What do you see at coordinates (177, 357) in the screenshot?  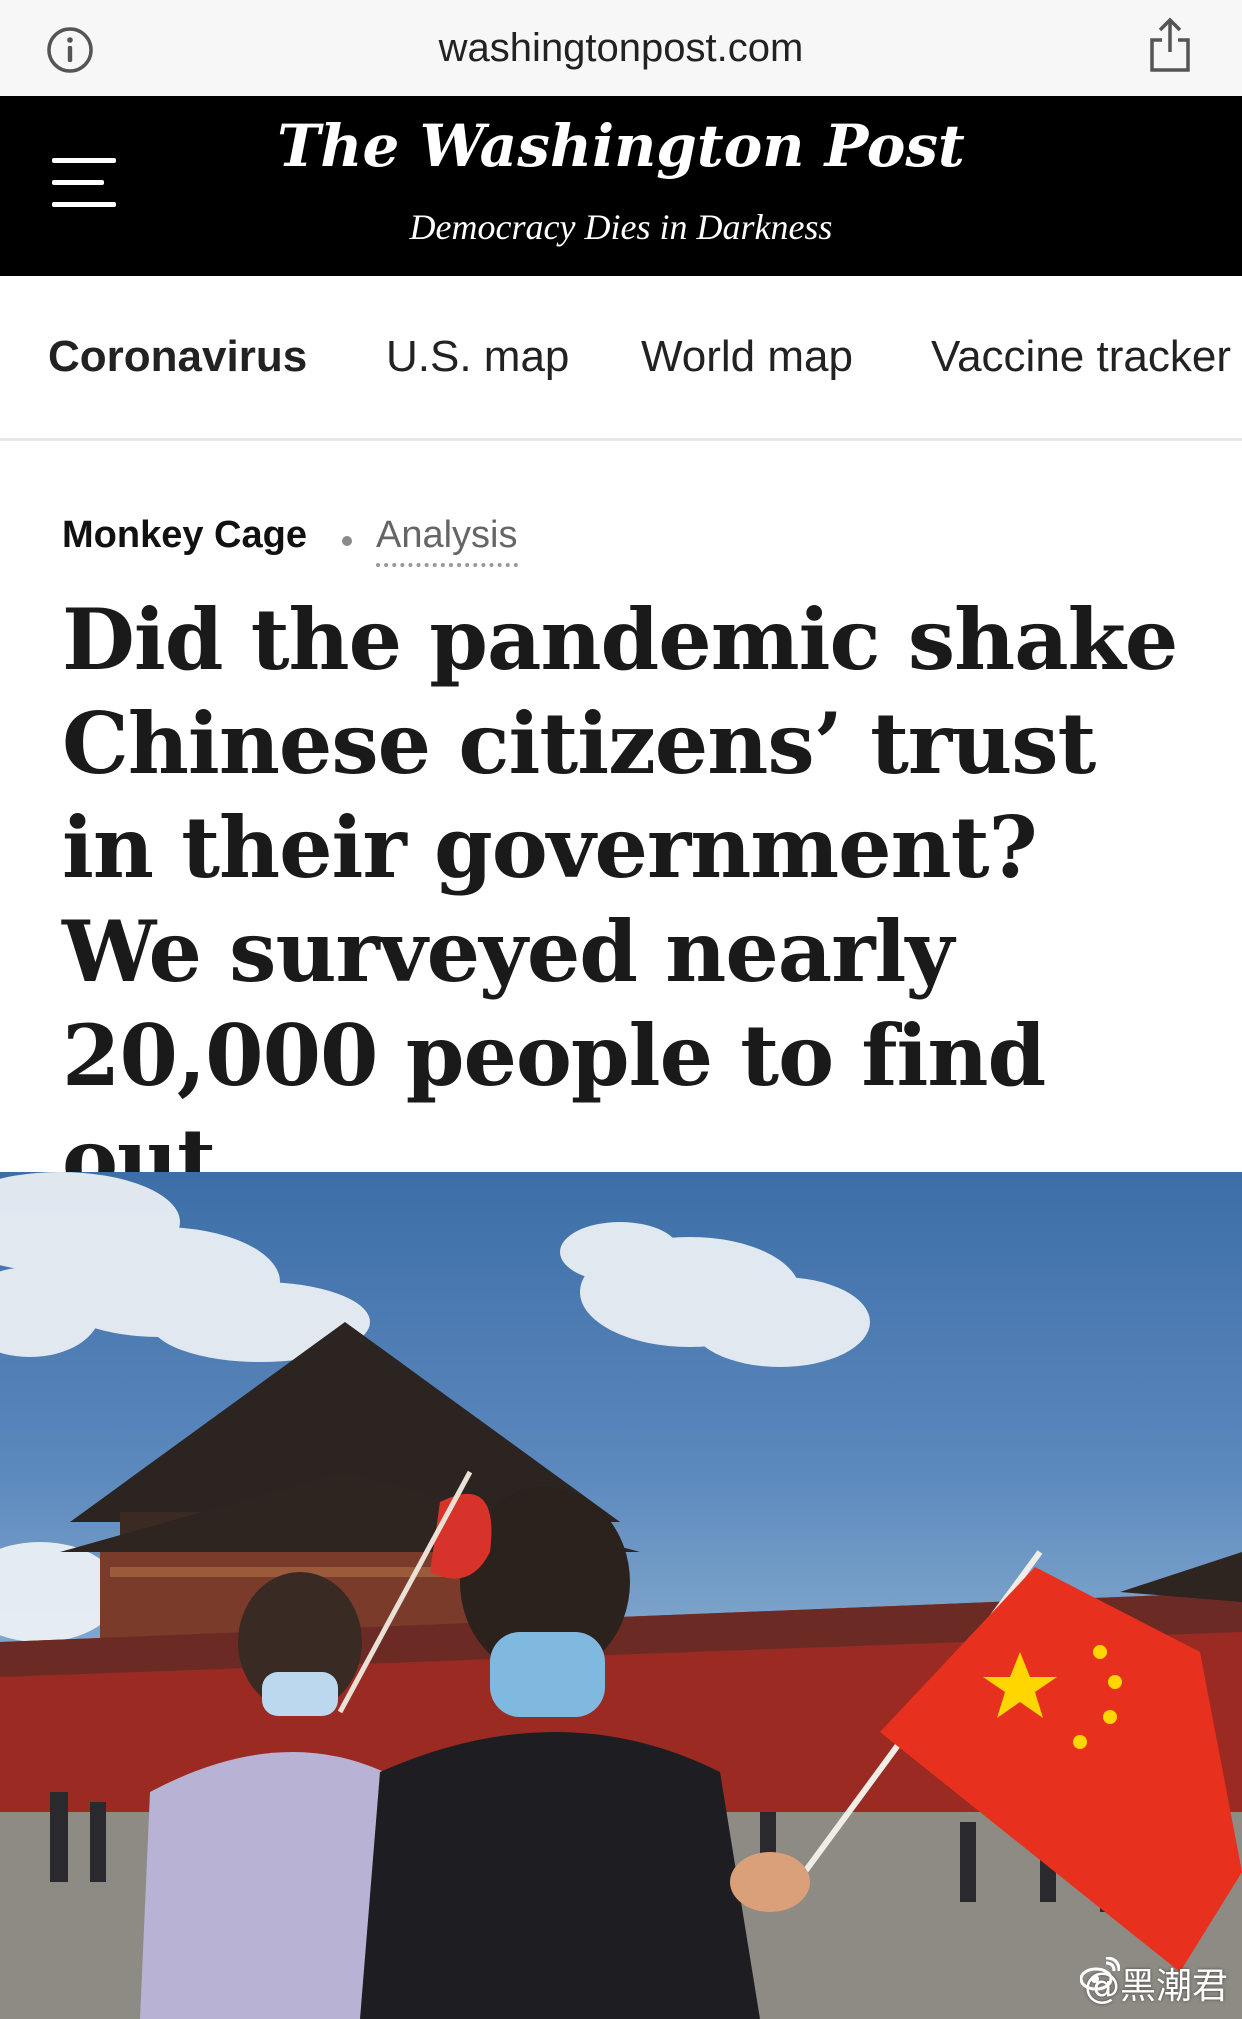 I see `nav-item-coronavirus: Coronavirus` at bounding box center [177, 357].